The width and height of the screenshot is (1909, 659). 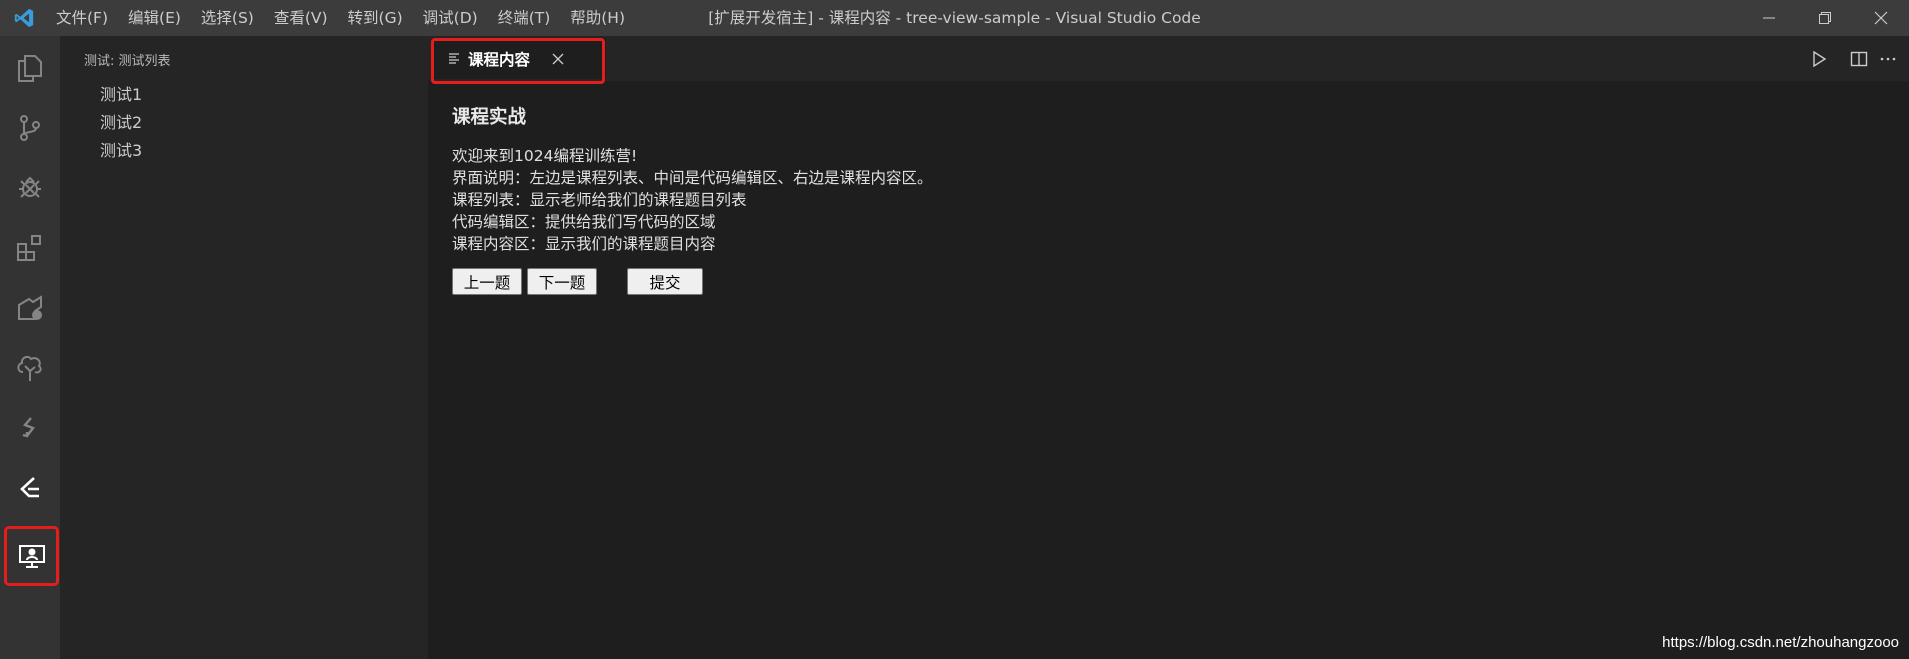 What do you see at coordinates (244, 95) in the screenshot?
I see `tree-item-test1: 测试1` at bounding box center [244, 95].